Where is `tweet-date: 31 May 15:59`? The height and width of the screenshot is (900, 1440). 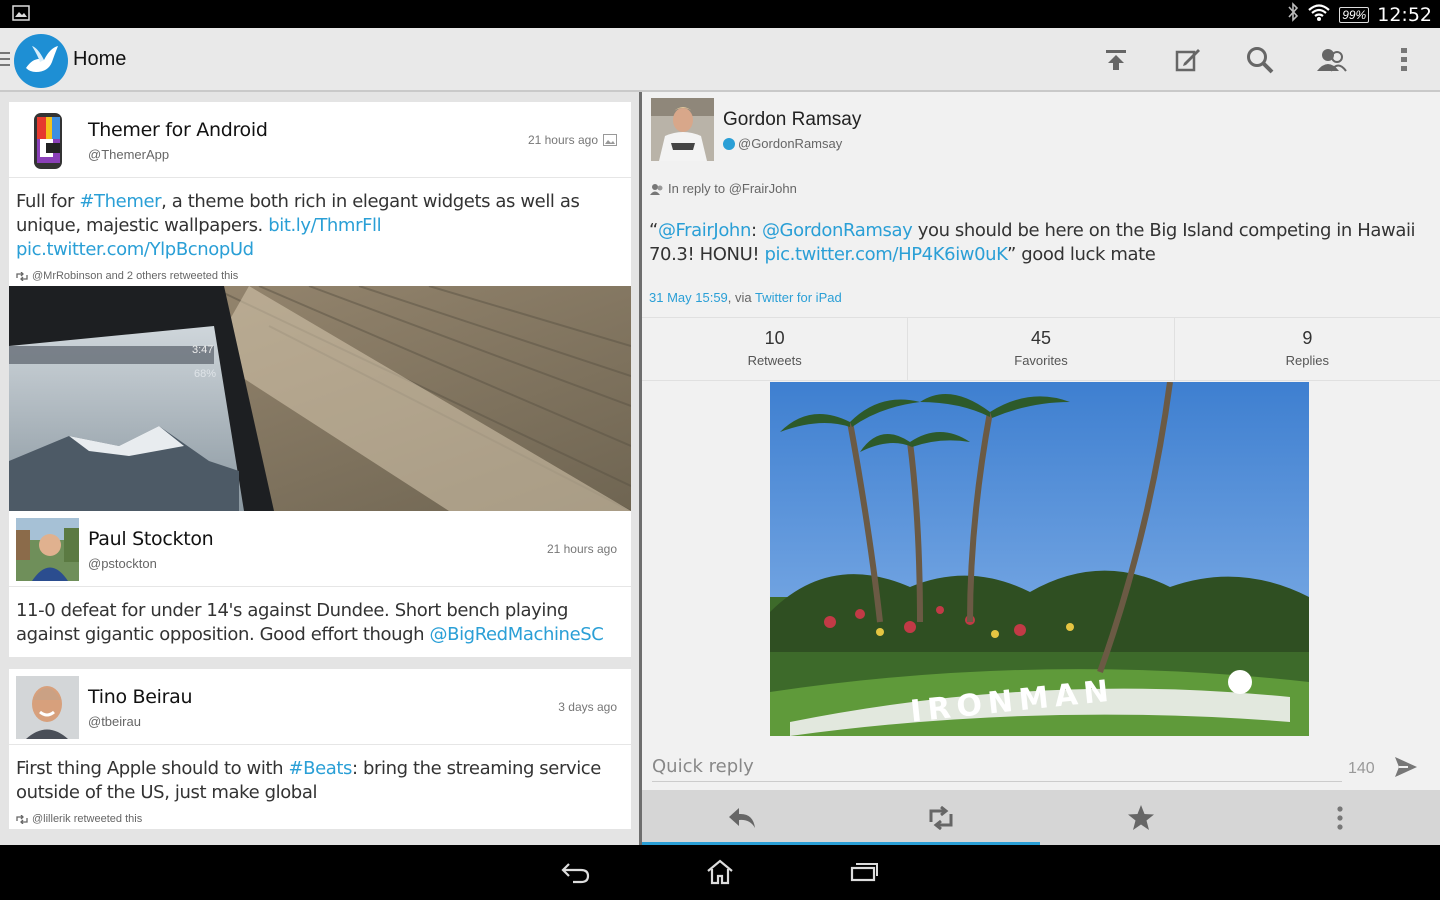 tweet-date: 31 May 15:59 is located at coordinates (688, 297).